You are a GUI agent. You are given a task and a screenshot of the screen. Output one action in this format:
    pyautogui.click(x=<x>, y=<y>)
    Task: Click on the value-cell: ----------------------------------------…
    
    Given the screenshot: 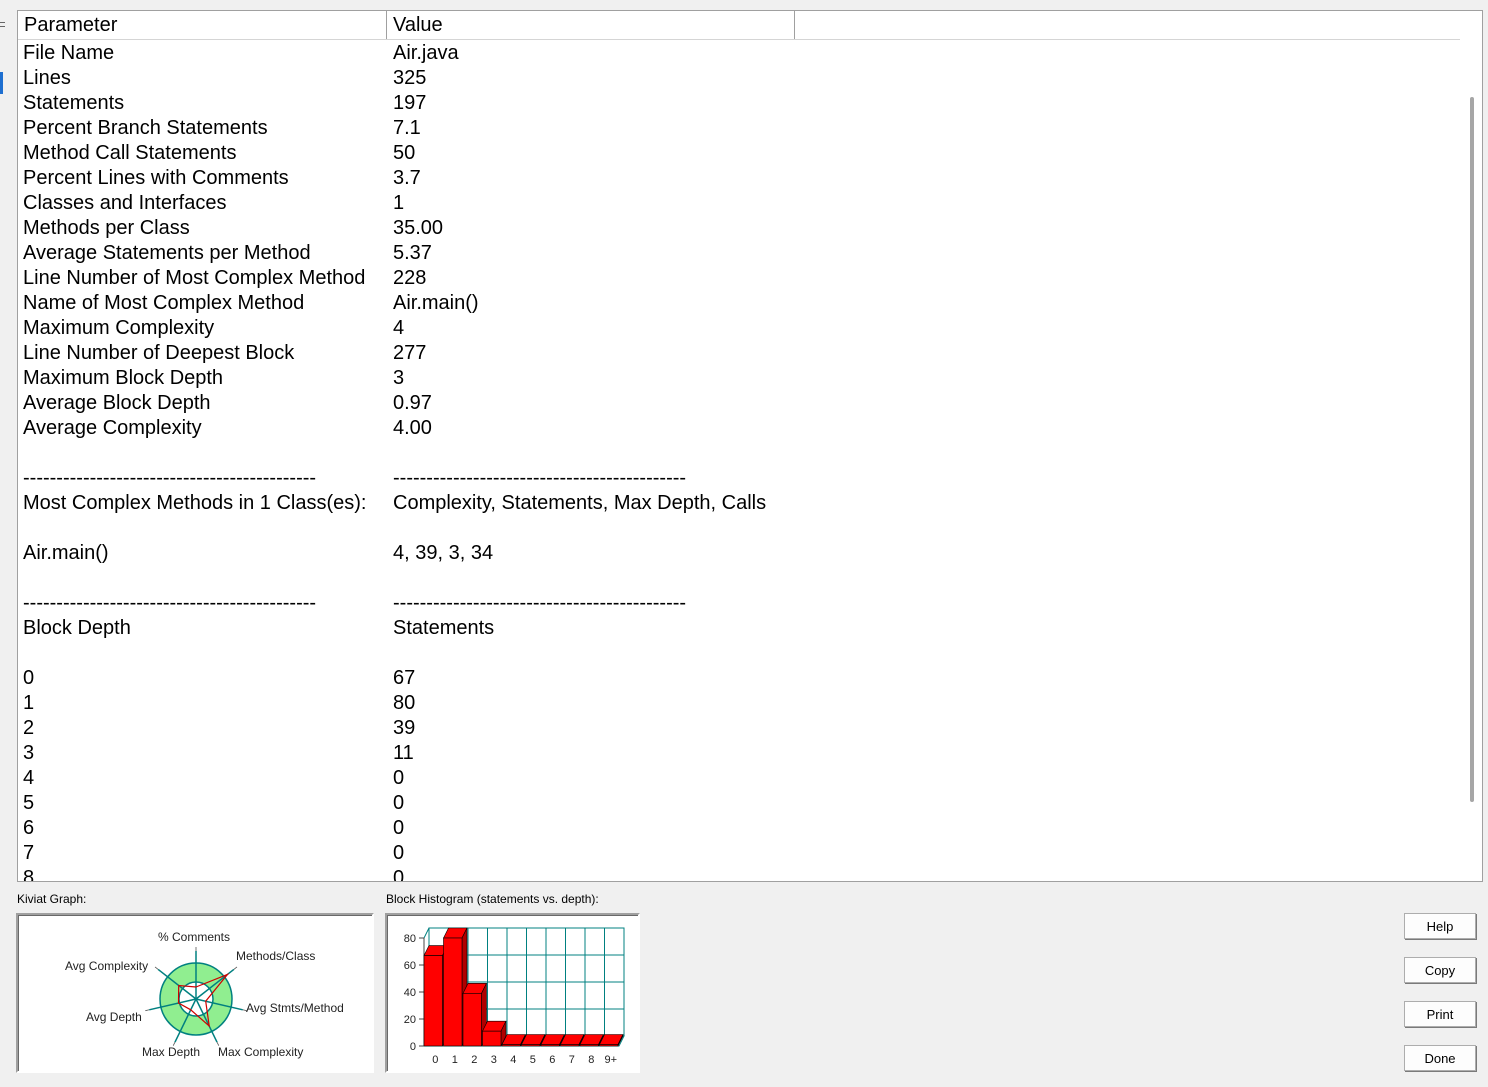 What is the action you would take?
    pyautogui.click(x=540, y=603)
    